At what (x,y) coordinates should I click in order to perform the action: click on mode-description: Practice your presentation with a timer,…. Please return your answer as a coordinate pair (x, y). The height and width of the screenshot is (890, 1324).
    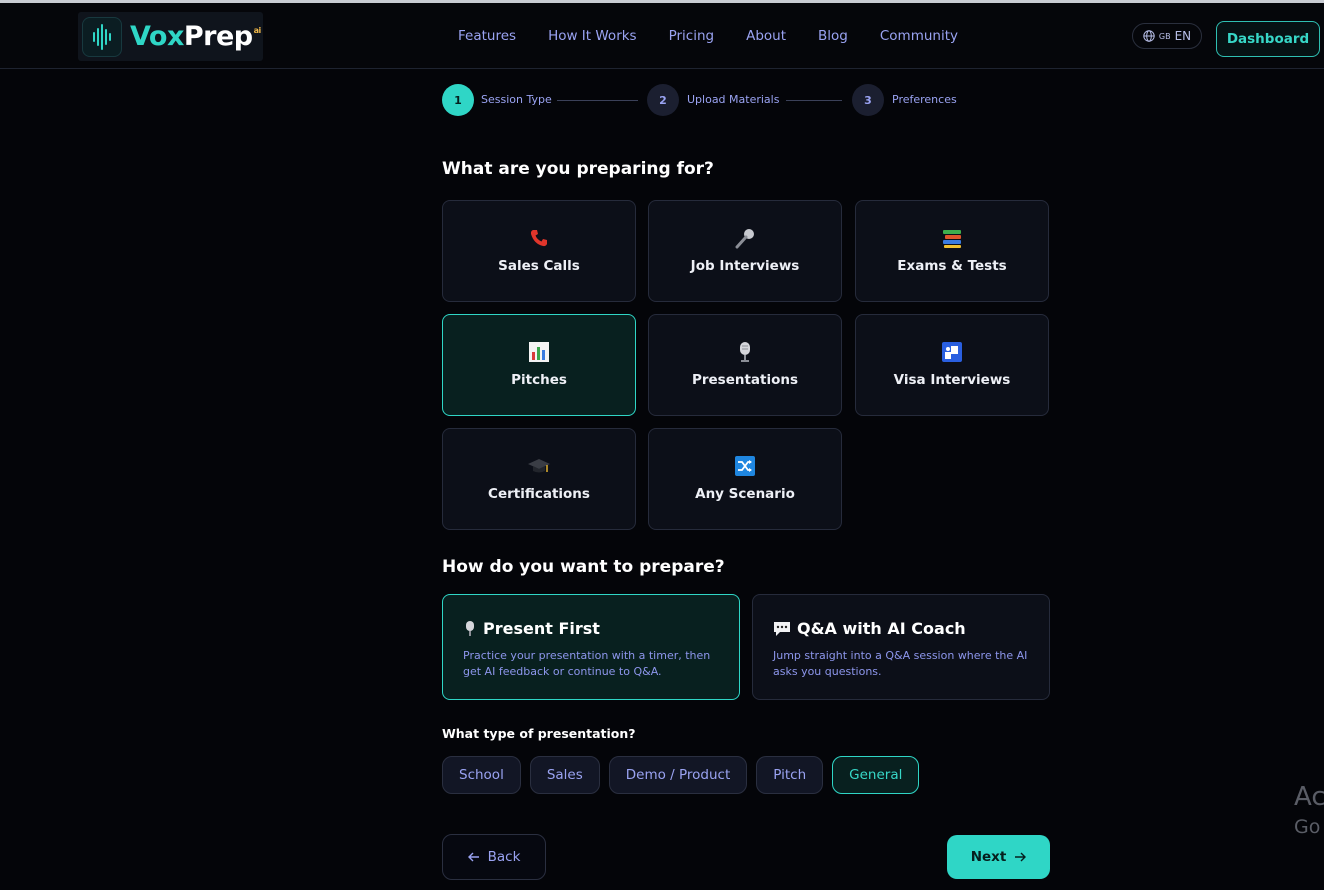
    Looking at the image, I should click on (587, 663).